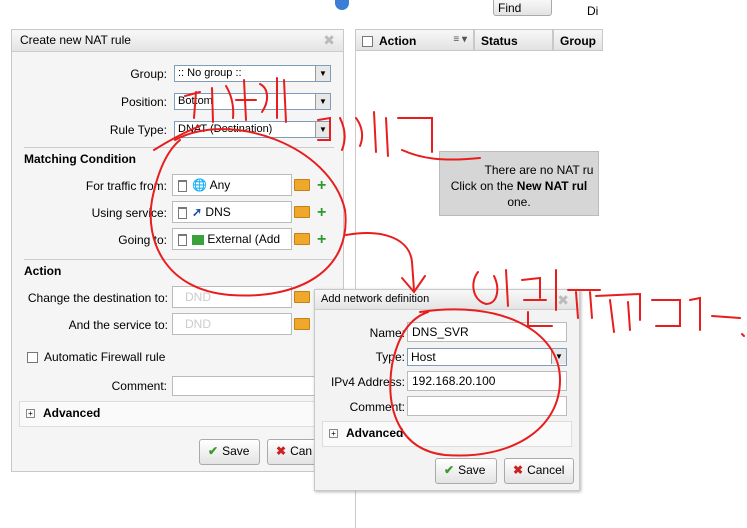 The height and width of the screenshot is (528, 747). Describe the element at coordinates (232, 239) in the screenshot. I see `going-to-box: External (Add` at that location.